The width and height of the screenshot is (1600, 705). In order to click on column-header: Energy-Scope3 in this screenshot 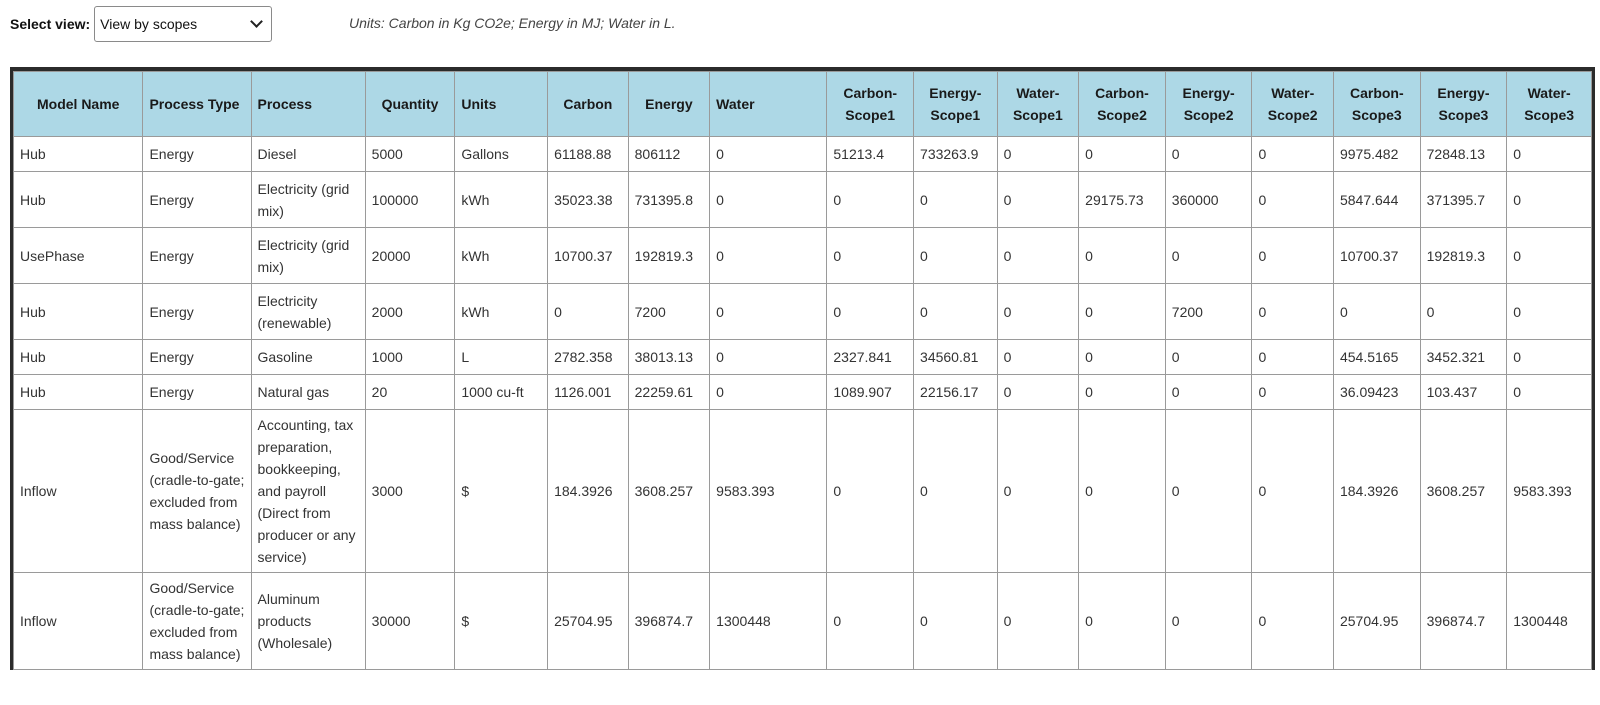, I will do `click(1463, 104)`.